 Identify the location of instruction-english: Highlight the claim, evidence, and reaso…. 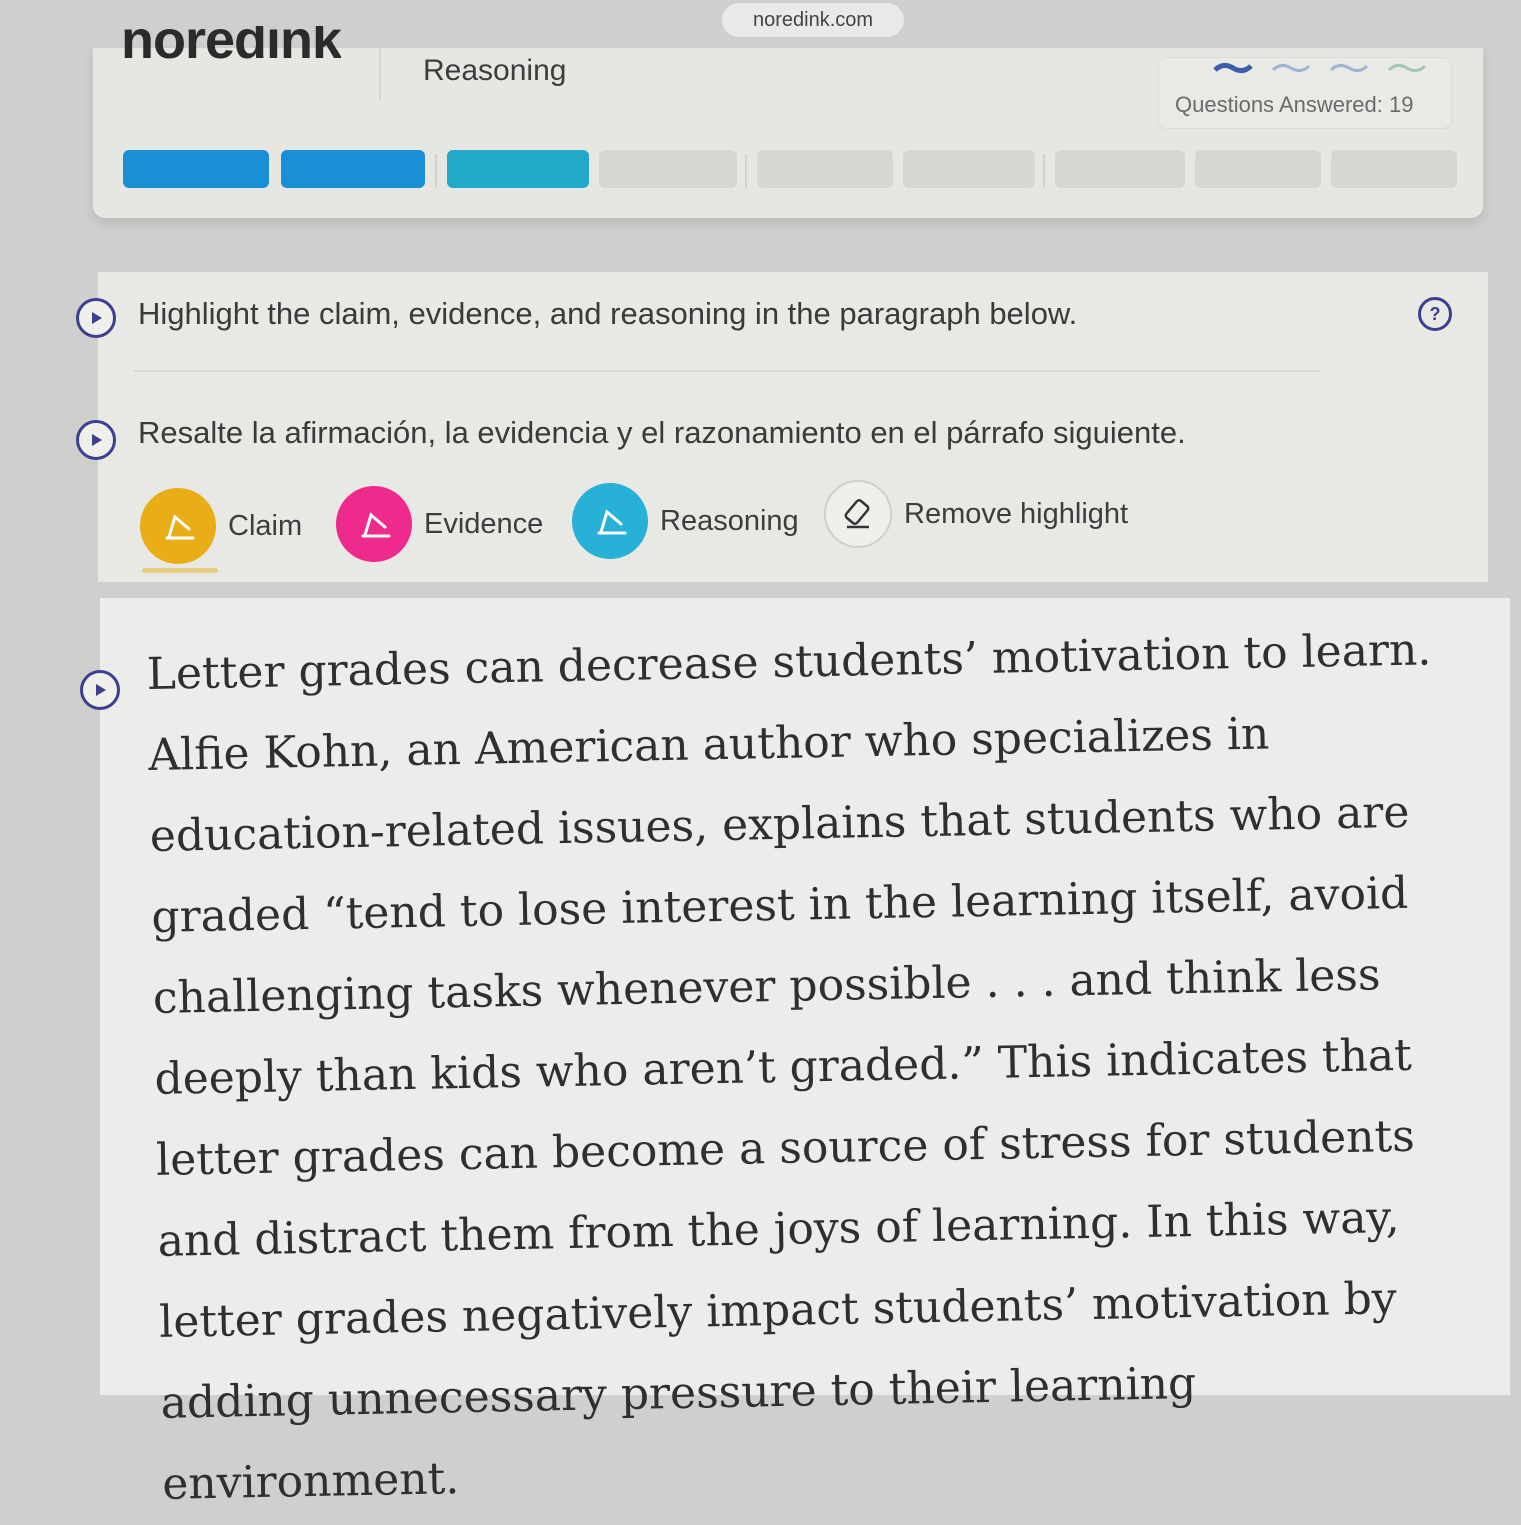
(608, 313).